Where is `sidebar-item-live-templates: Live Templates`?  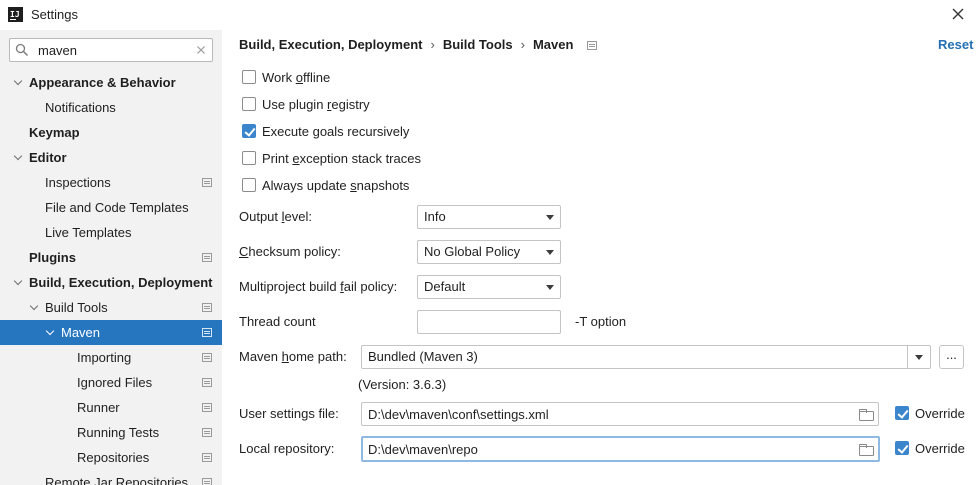
sidebar-item-live-templates: Live Templates is located at coordinates (111, 232).